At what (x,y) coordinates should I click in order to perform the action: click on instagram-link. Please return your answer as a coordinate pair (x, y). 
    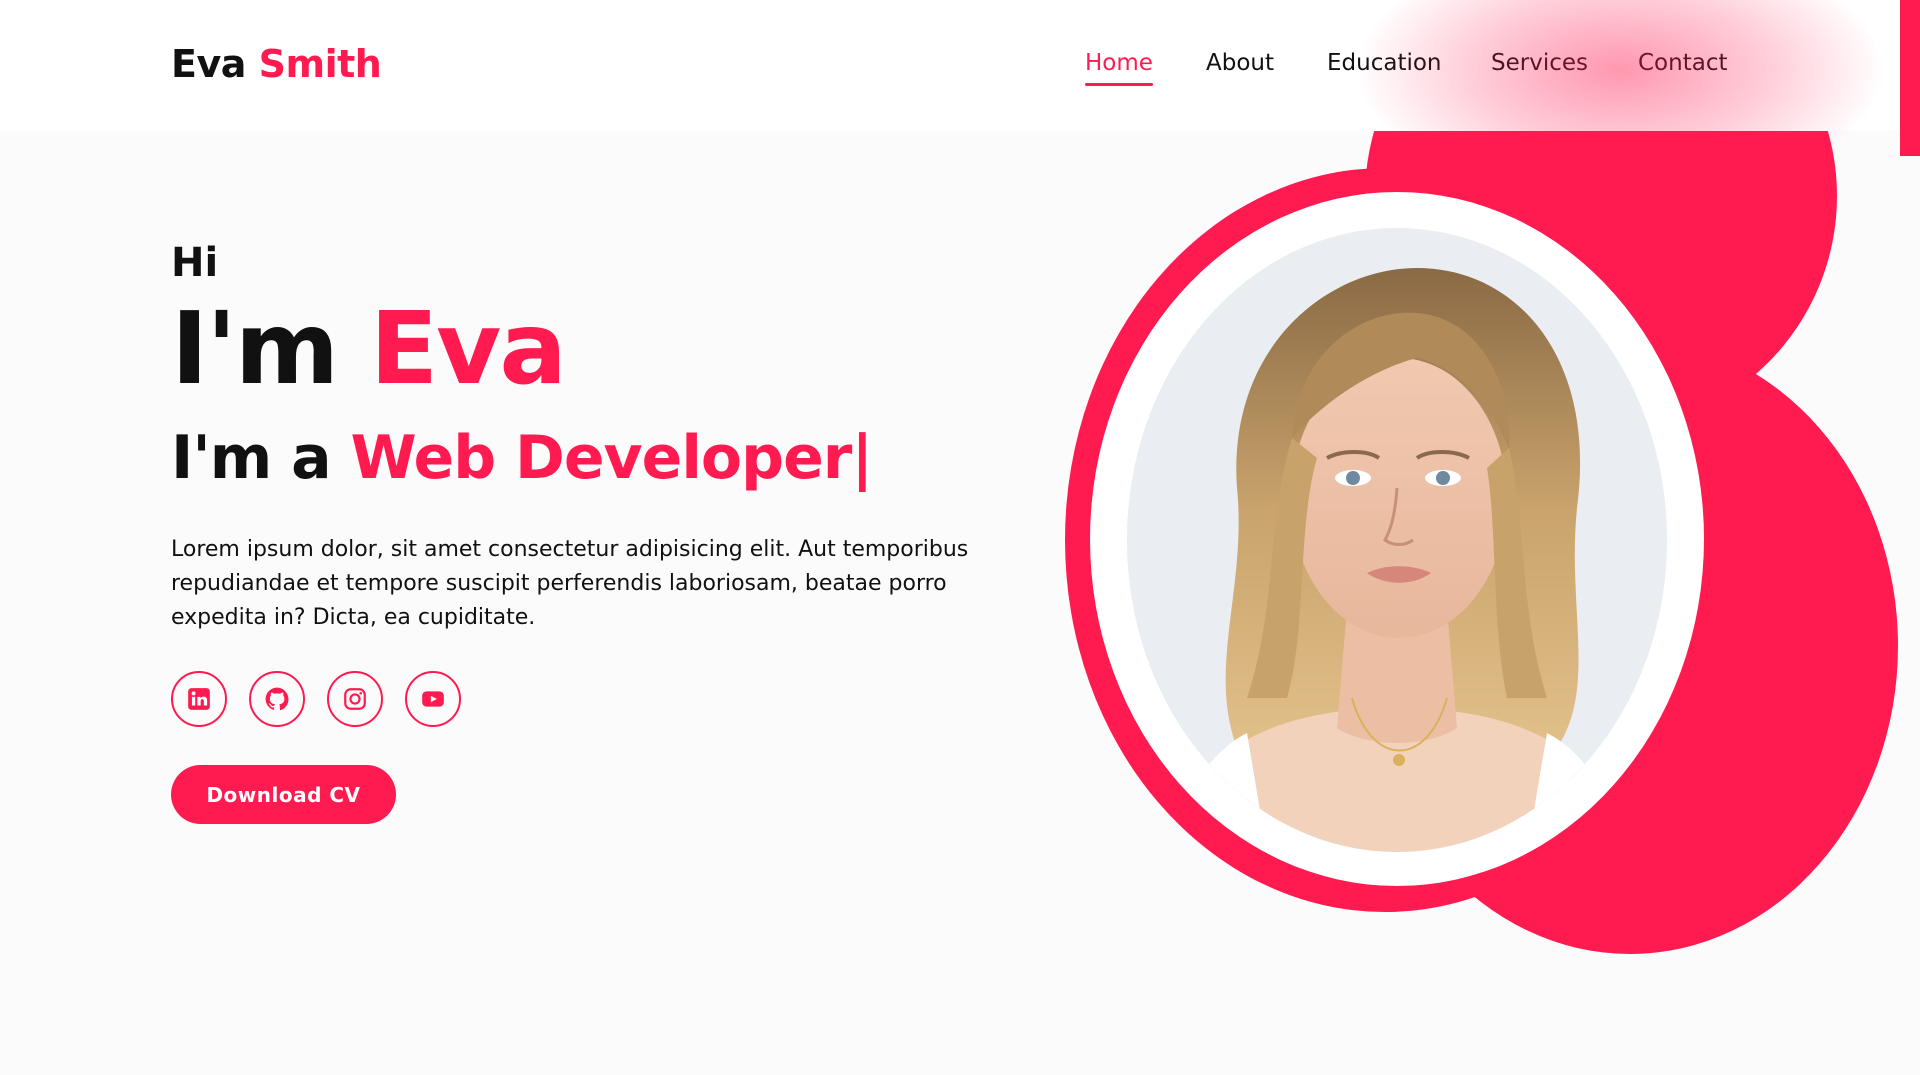
    Looking at the image, I should click on (355, 699).